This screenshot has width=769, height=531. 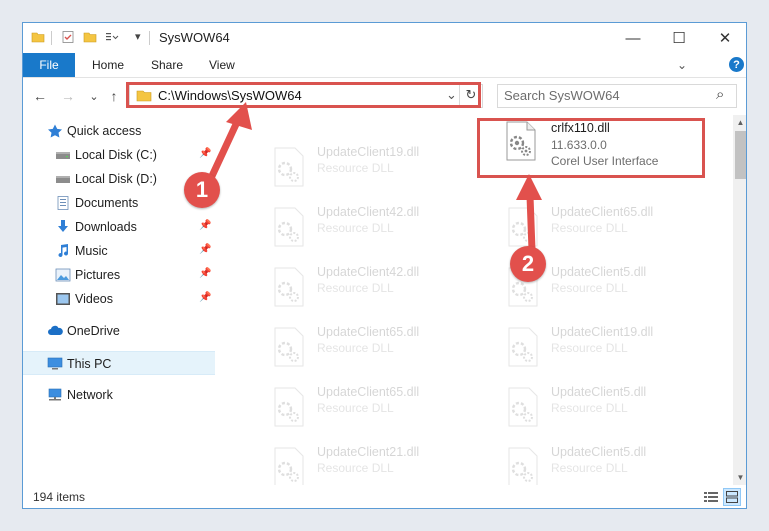 What do you see at coordinates (63, 299) in the screenshot?
I see `videos-icon` at bounding box center [63, 299].